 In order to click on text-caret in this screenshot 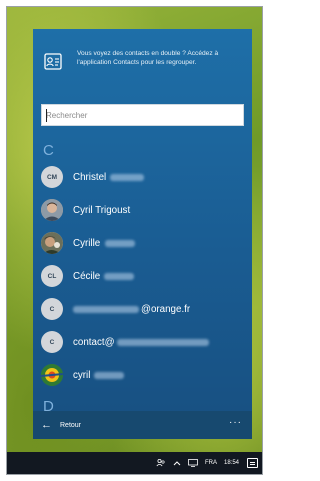, I will do `click(46, 115)`.